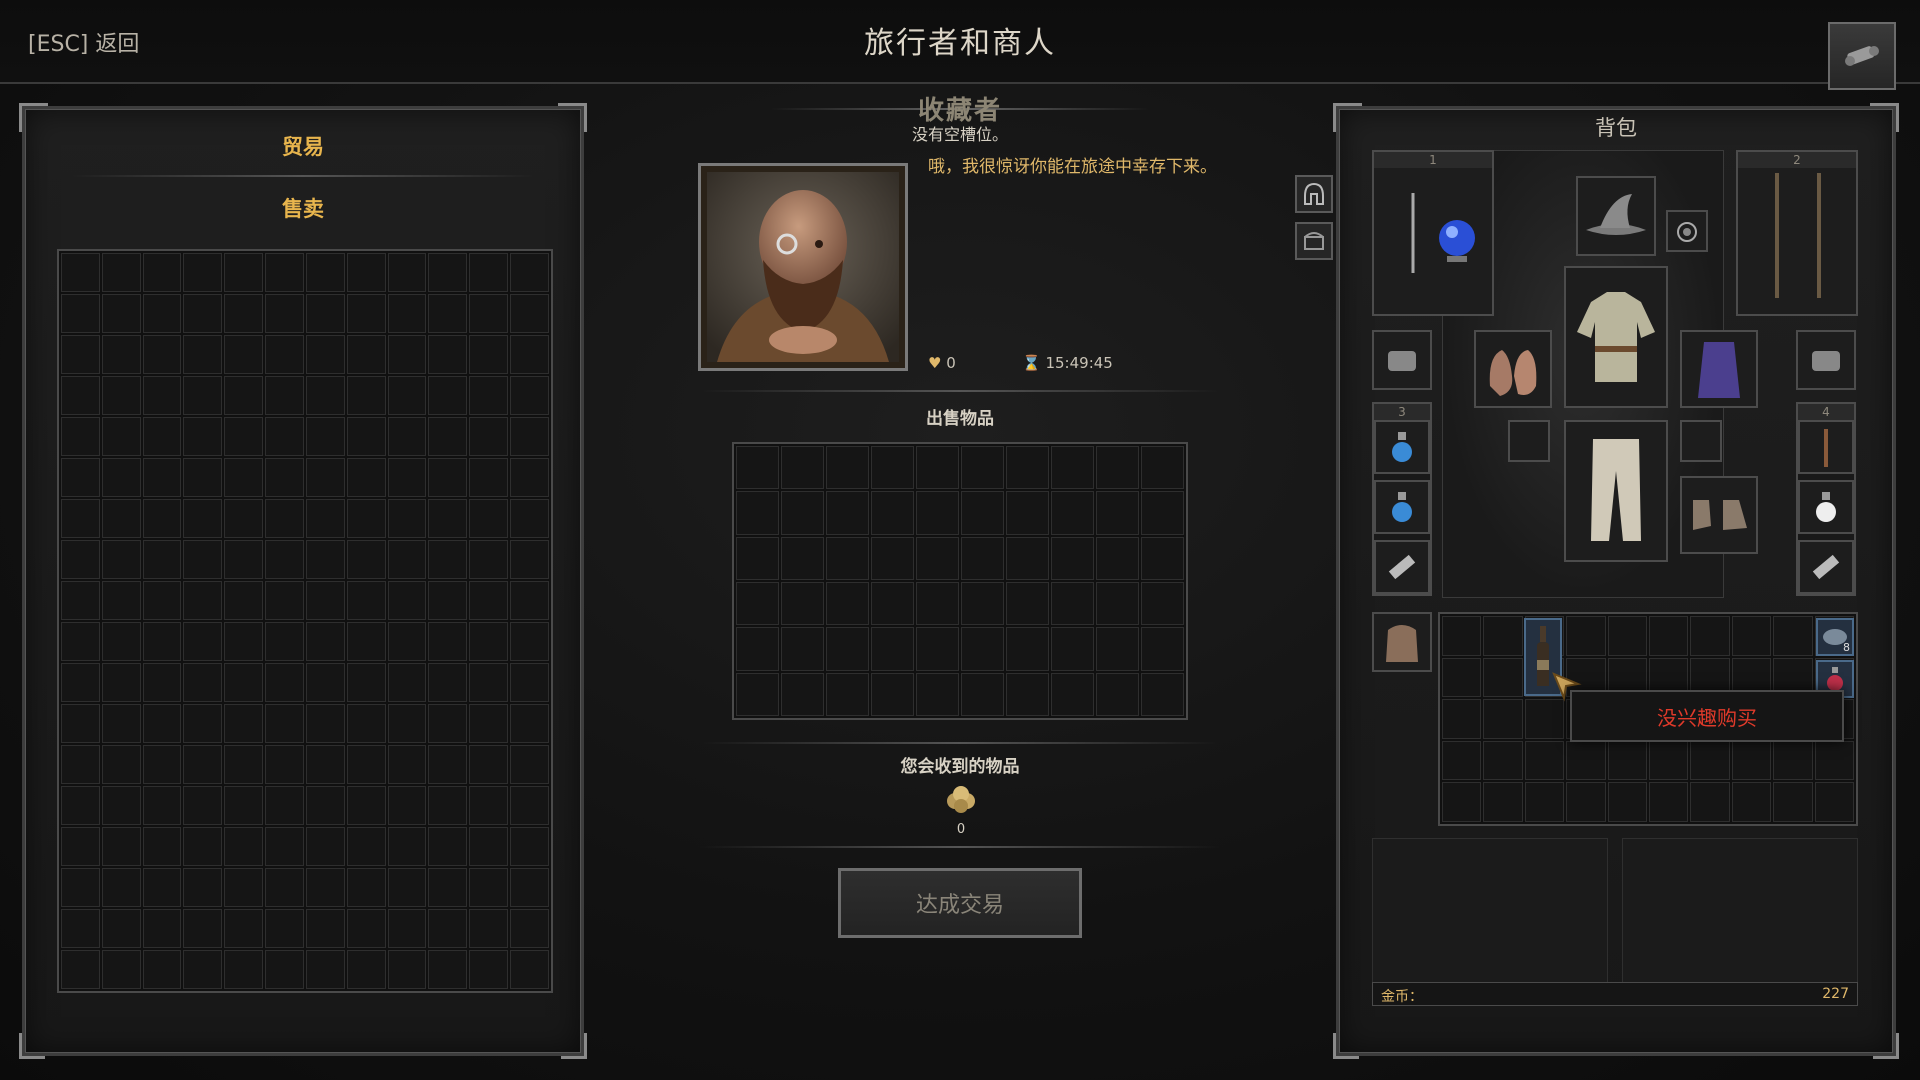 Image resolution: width=1920 pixels, height=1080 pixels. What do you see at coordinates (1314, 194) in the screenshot?
I see `filter-armor-button` at bounding box center [1314, 194].